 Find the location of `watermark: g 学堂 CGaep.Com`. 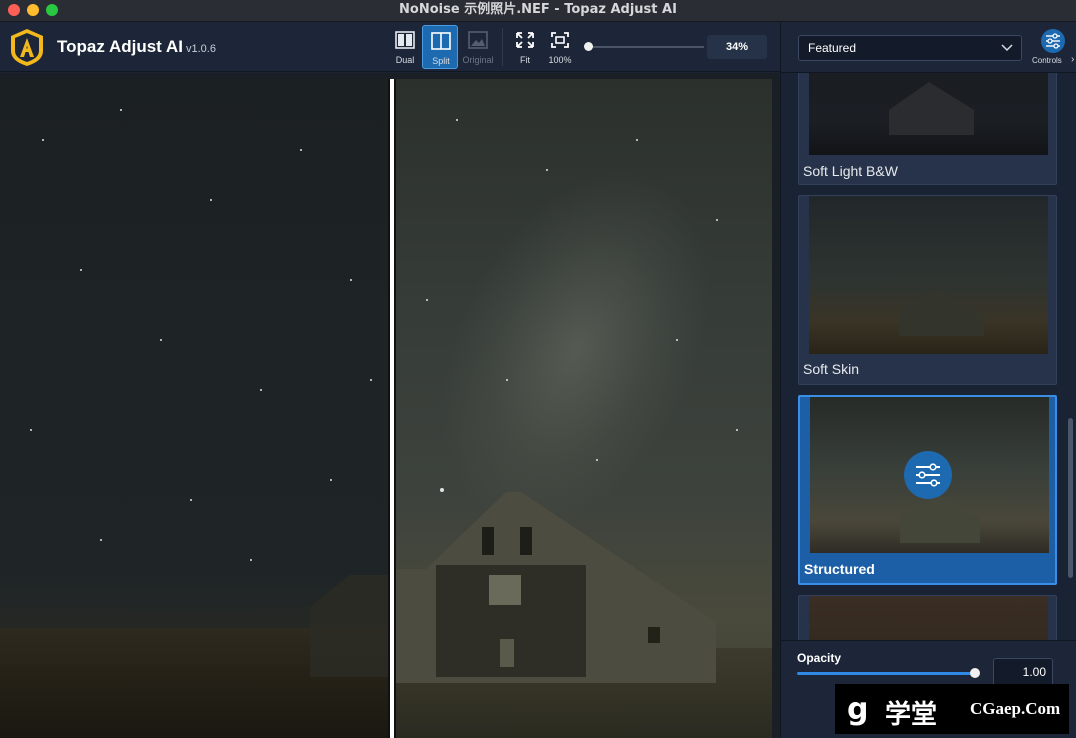

watermark: g 学堂 CGaep.Com is located at coordinates (952, 709).